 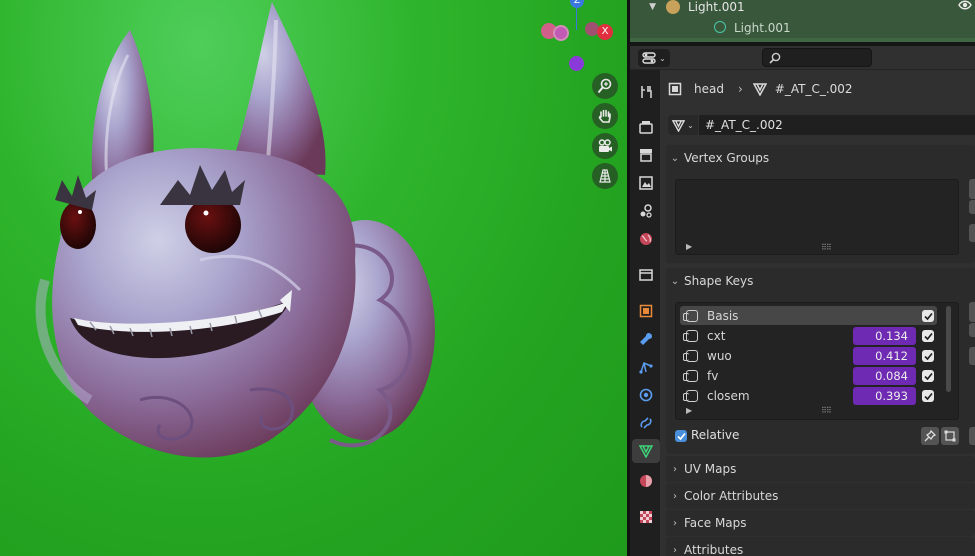 What do you see at coordinates (646, 155) in the screenshot?
I see `output-icon` at bounding box center [646, 155].